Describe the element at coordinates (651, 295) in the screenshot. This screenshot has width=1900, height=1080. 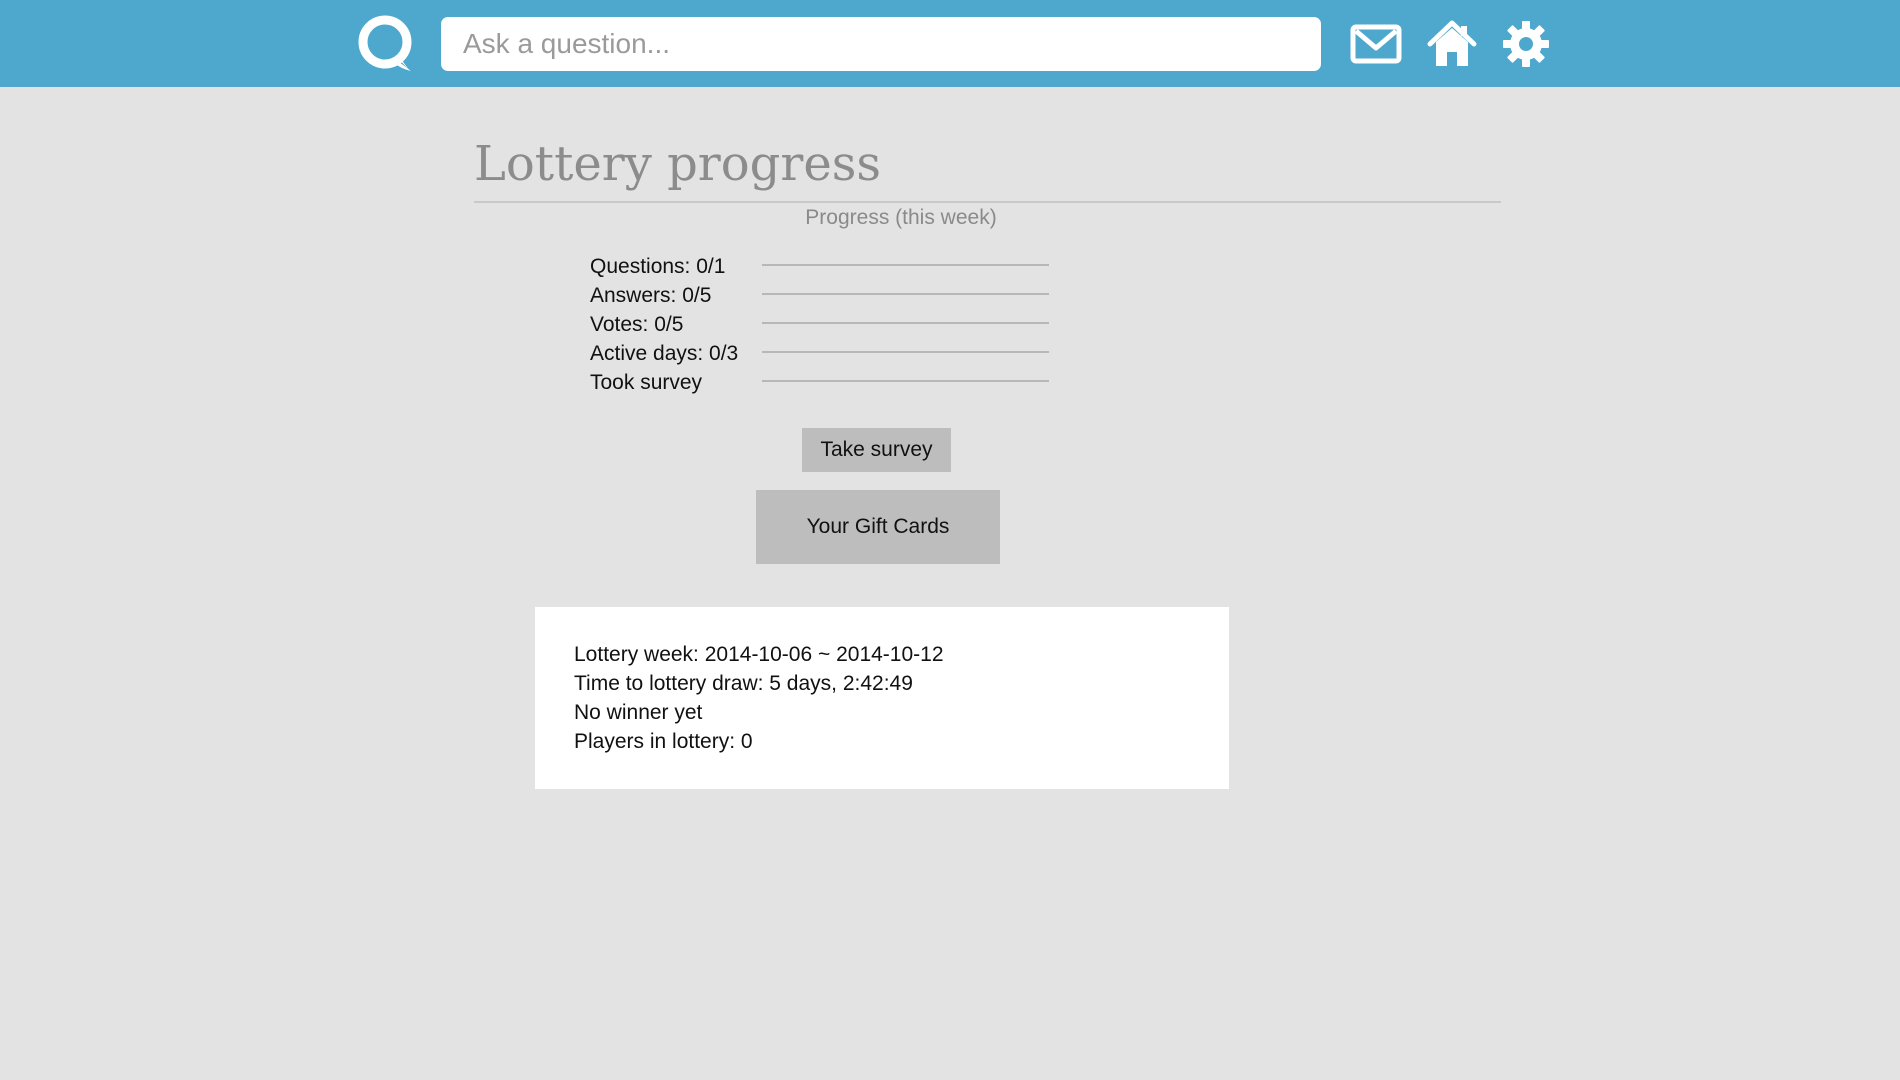
I see `progress-label: Answers: 0/5` at that location.